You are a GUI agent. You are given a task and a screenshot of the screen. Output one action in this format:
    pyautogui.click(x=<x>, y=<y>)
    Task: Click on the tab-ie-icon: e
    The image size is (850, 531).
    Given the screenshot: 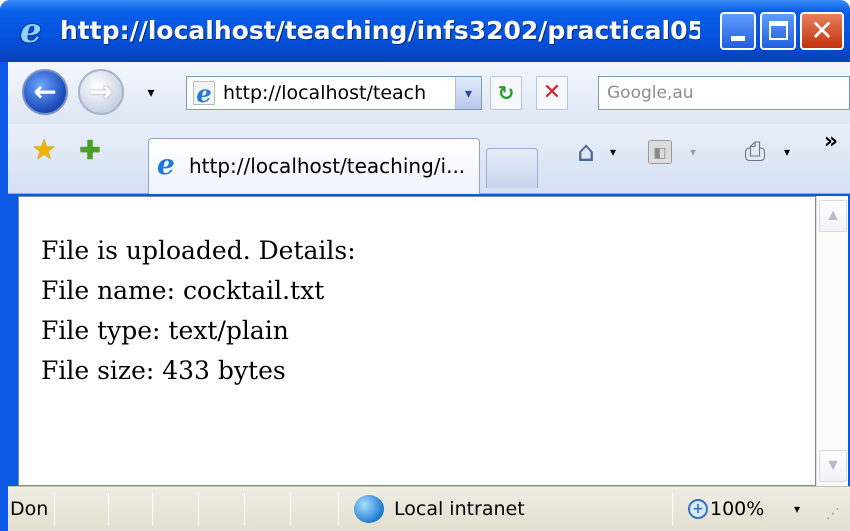 What is the action you would take?
    pyautogui.click(x=166, y=164)
    